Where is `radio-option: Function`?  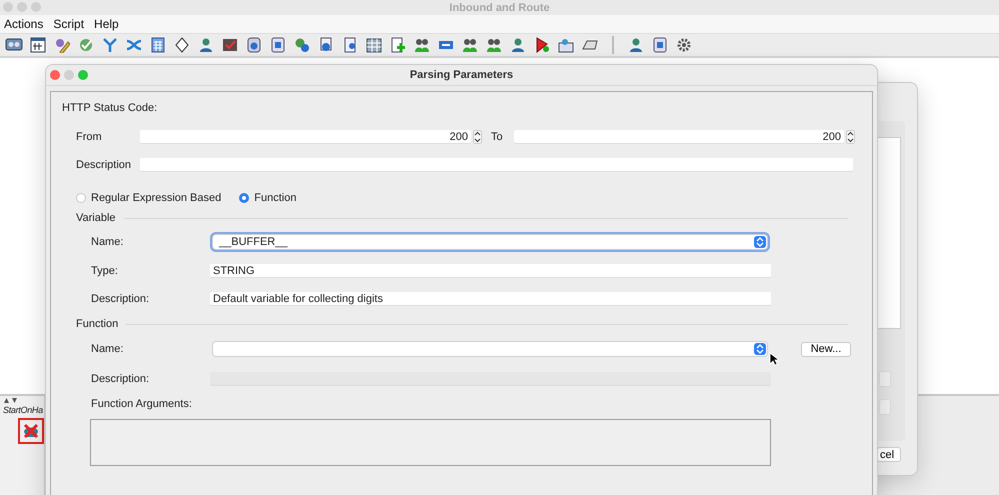
radio-option: Function is located at coordinates (267, 198).